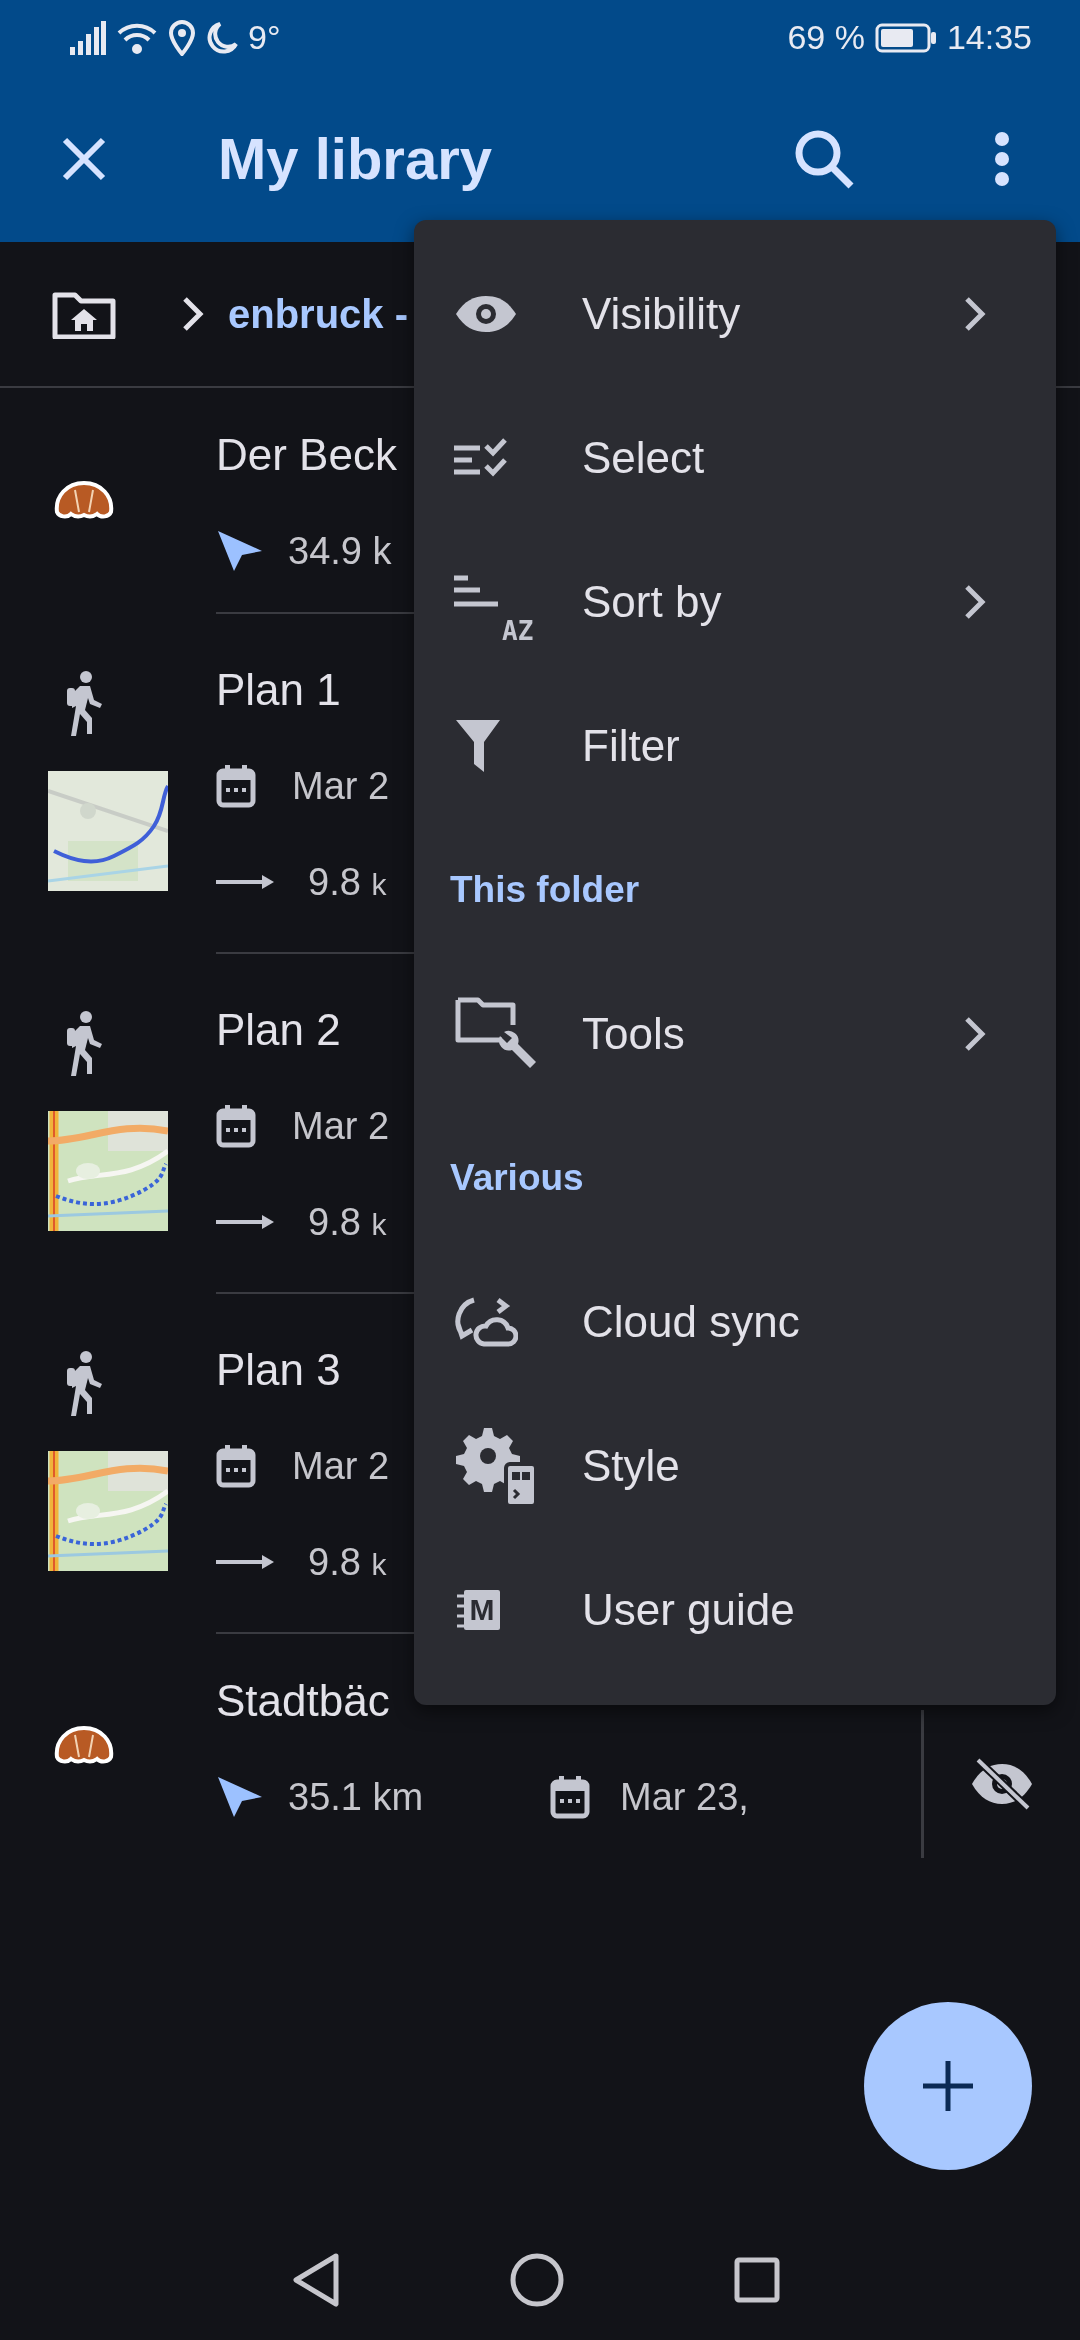  I want to click on filter-icon, so click(478, 746).